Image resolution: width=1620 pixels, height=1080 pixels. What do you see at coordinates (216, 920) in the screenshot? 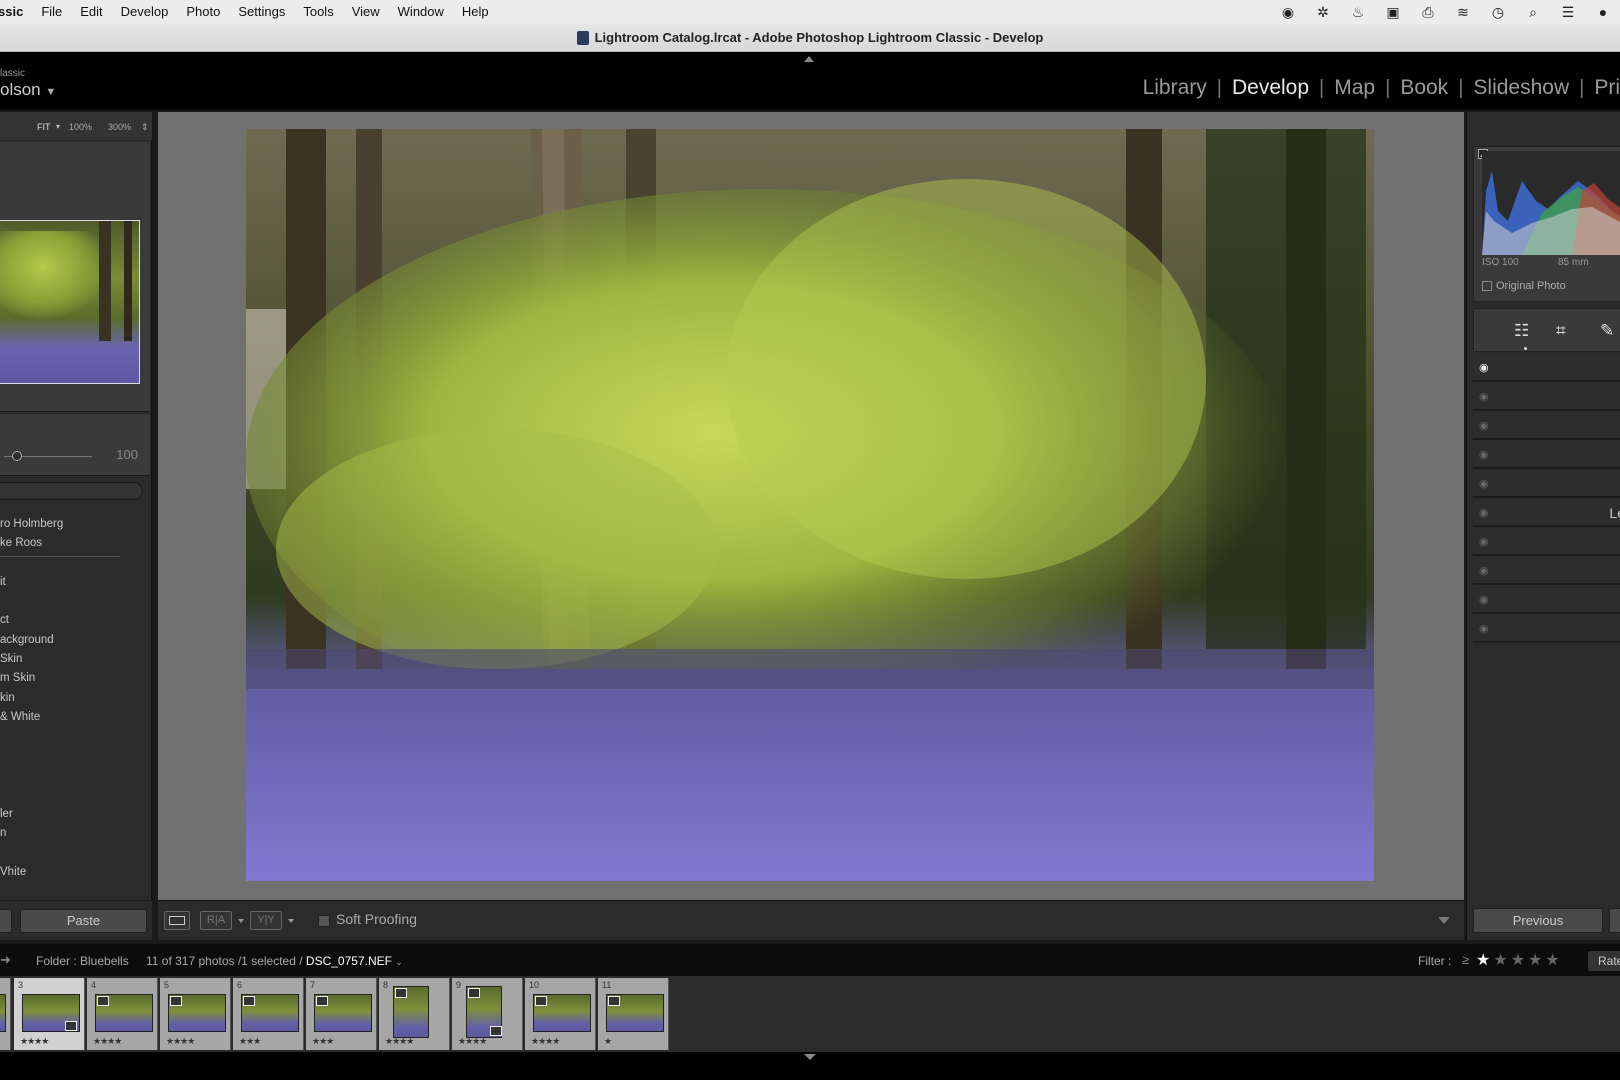
I see `before-after-button: R|A` at bounding box center [216, 920].